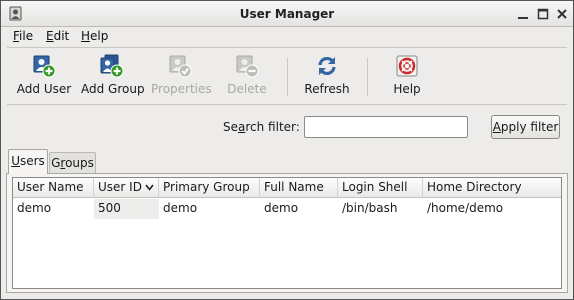  I want to click on menu-help-label: elp, so click(99, 36).